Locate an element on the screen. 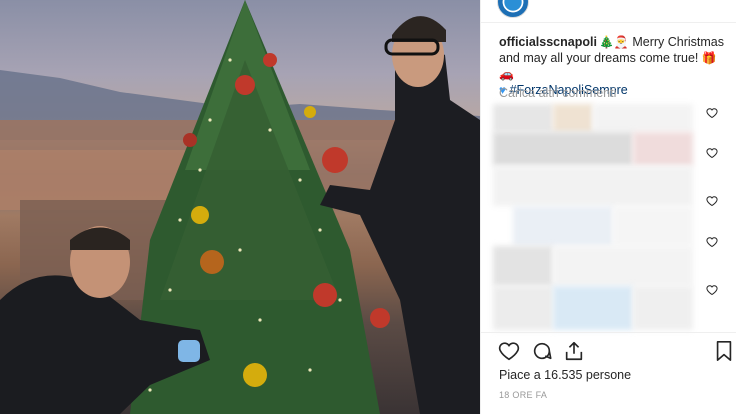 The image size is (736, 414). like-heart-icon is located at coordinates (509, 351).